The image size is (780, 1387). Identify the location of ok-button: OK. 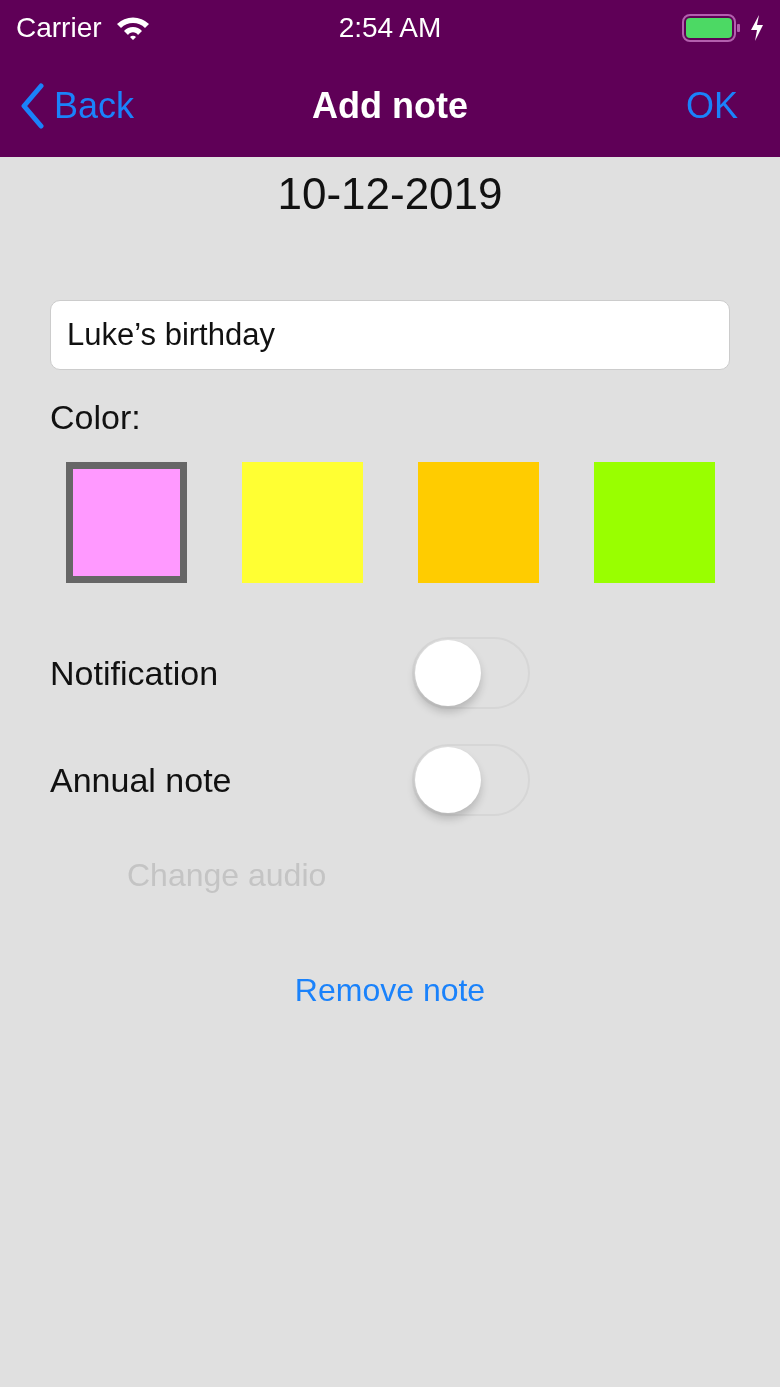
(712, 106).